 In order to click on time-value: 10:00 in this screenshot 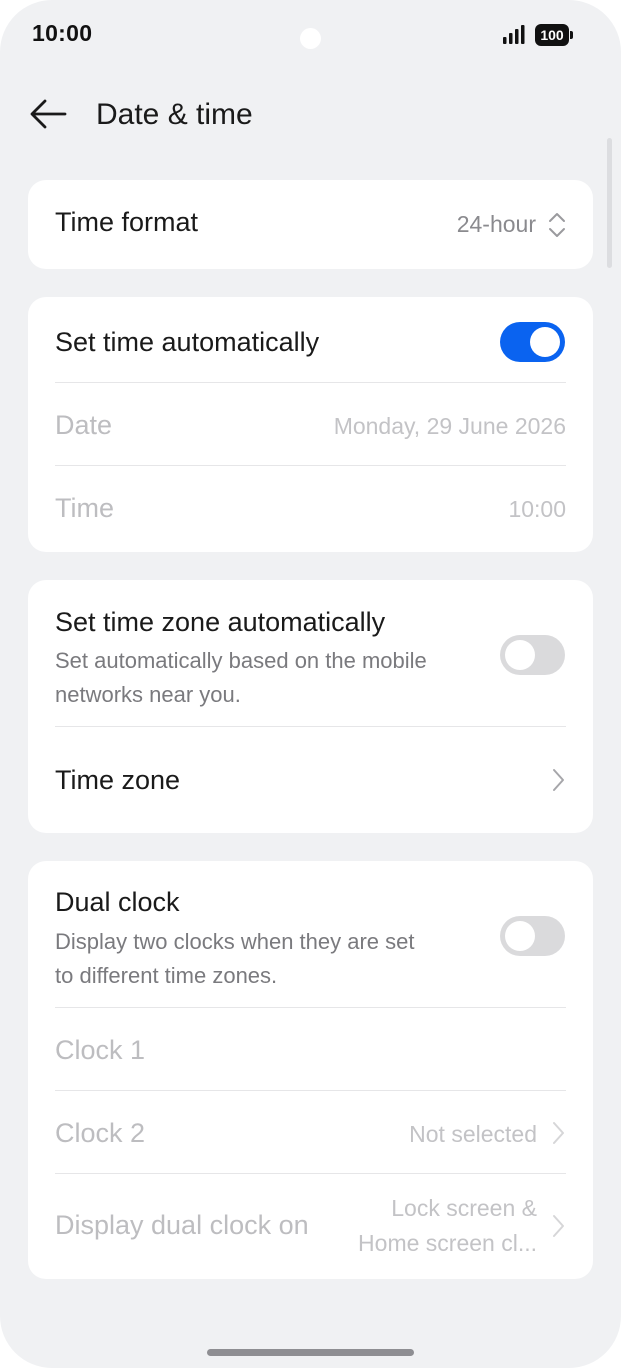, I will do `click(537, 509)`.